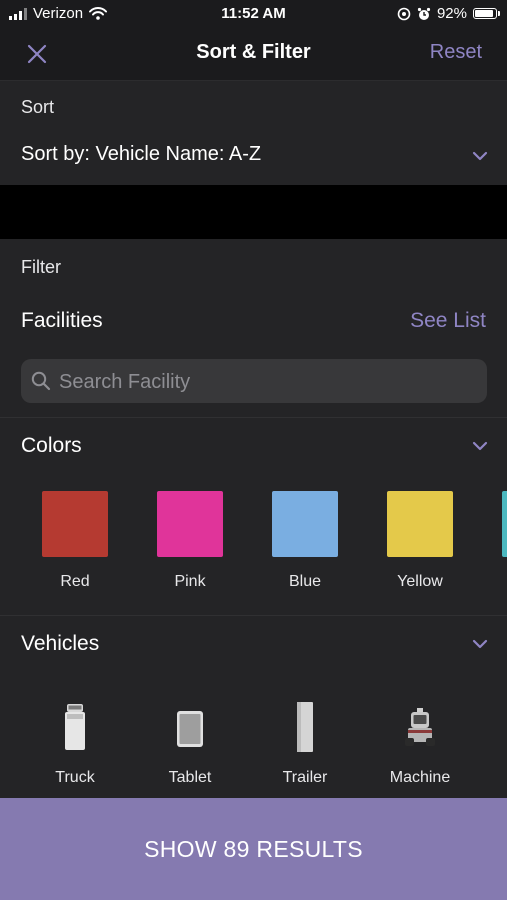  Describe the element at coordinates (480, 446) in the screenshot. I see `colors-chevron-down-icon` at that location.